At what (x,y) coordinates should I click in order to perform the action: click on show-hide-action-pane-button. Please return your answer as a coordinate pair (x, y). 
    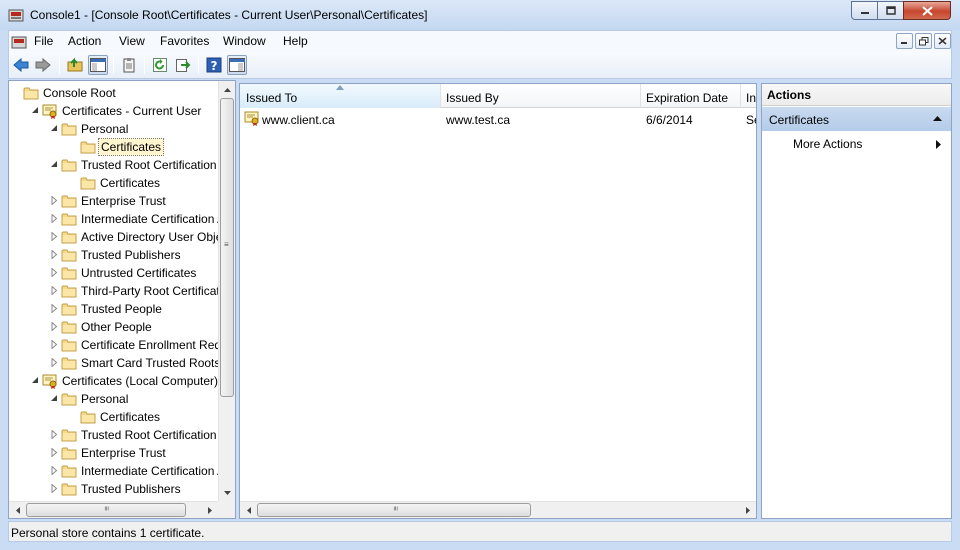
    Looking at the image, I should click on (237, 65).